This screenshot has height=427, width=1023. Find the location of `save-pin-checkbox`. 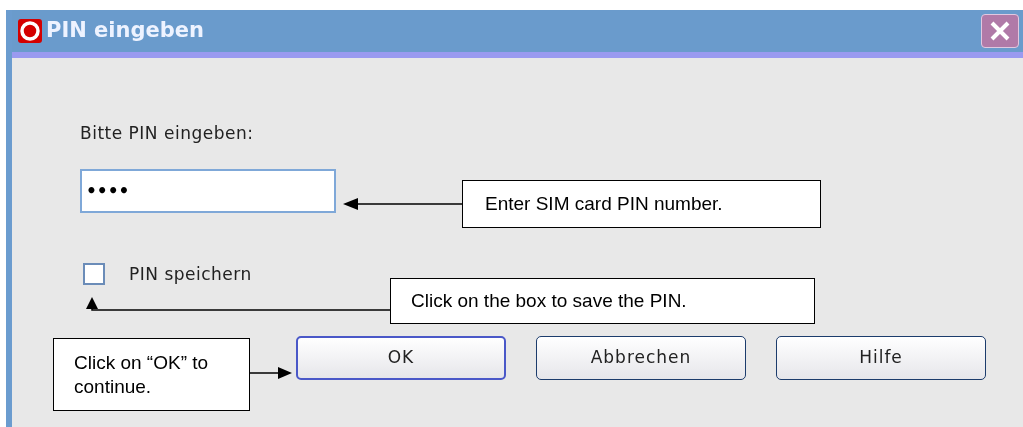

save-pin-checkbox is located at coordinates (94, 274).